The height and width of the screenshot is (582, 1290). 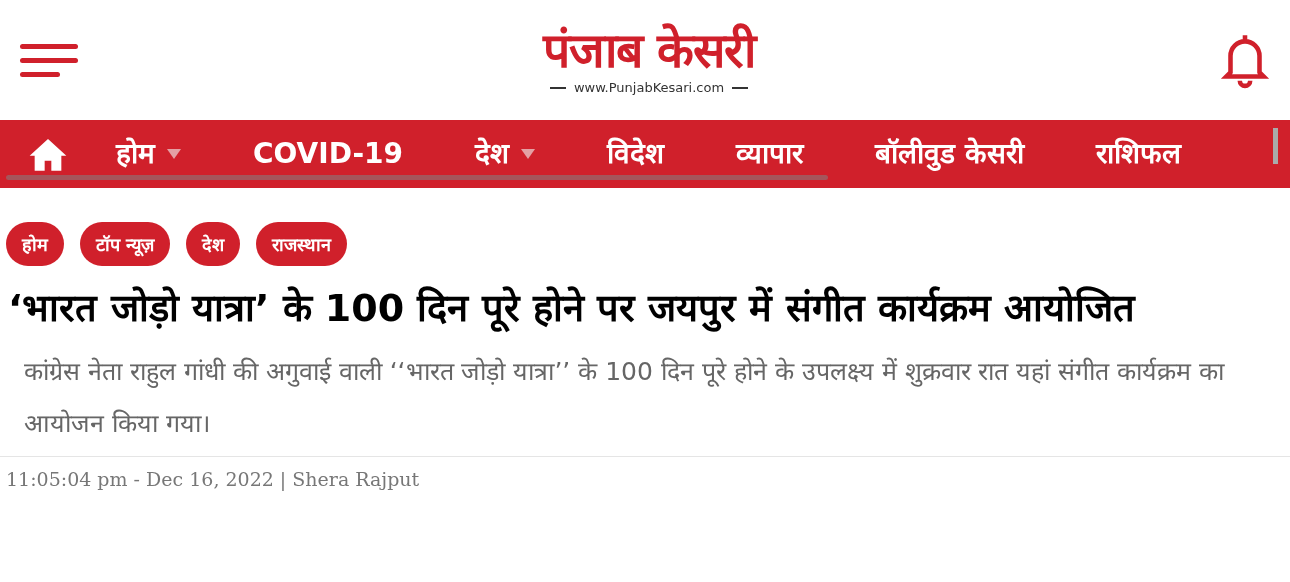 What do you see at coordinates (949, 154) in the screenshot?
I see `nav-item: बॉलीवुड केसरी` at bounding box center [949, 154].